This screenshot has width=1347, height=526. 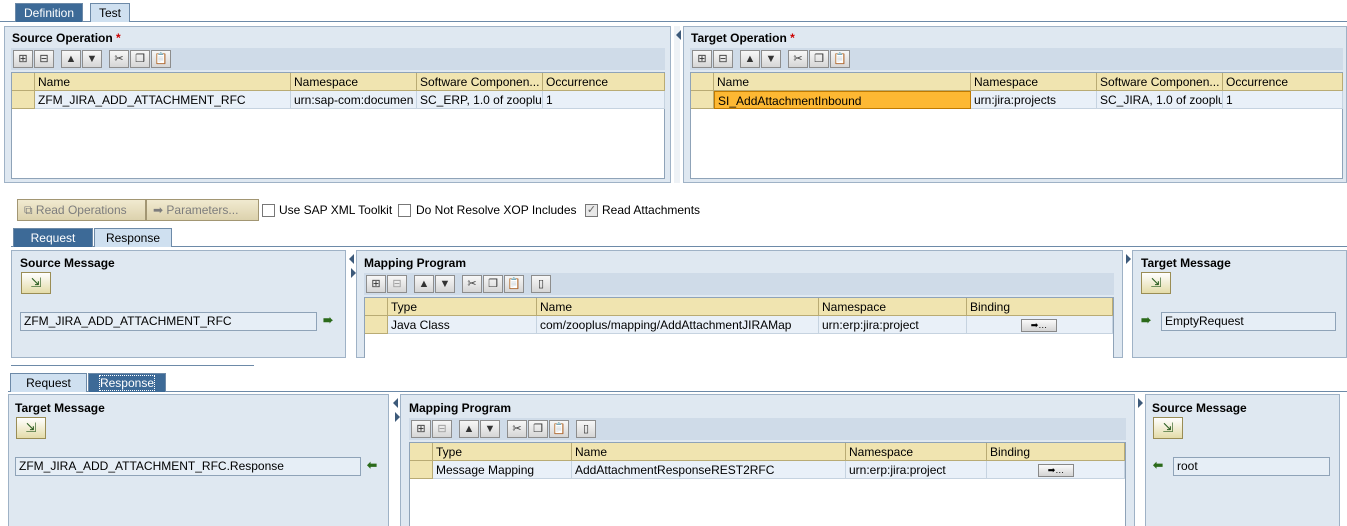 I want to click on source-operation-toolbar: ⊞ ⊟ ▲ ▼ ✂ ❐ 📋, so click(x=338, y=59).